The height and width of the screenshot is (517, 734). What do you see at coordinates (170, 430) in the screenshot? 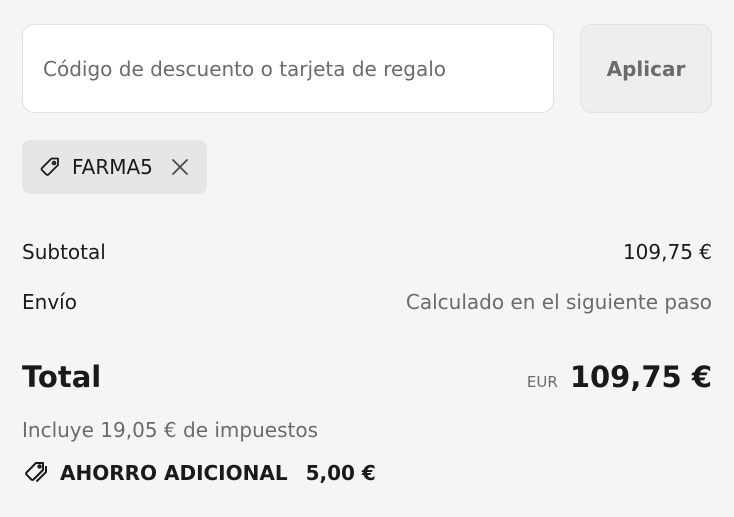
I see `taxes-note: Incluye 19,05 € de impuestos` at bounding box center [170, 430].